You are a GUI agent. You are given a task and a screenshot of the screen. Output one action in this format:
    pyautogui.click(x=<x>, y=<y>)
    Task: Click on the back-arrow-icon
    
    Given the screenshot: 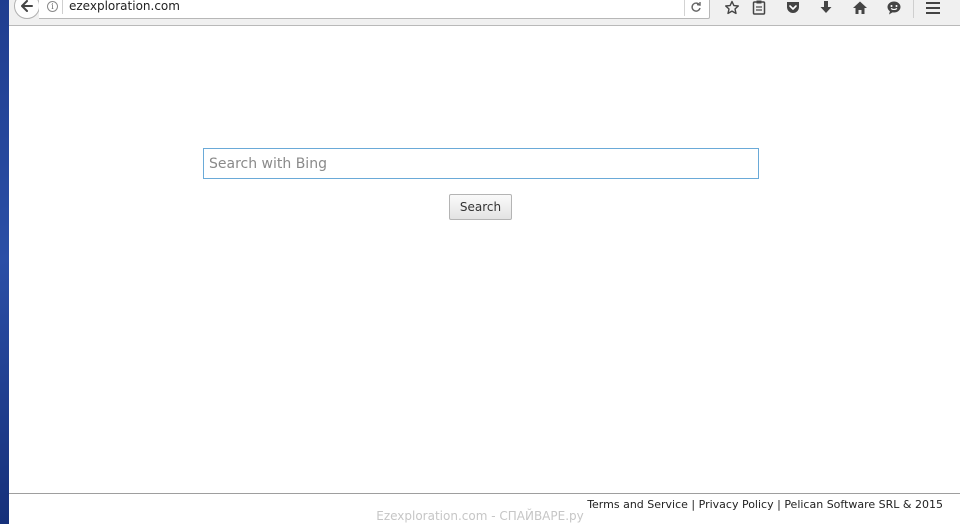 What is the action you would take?
    pyautogui.click(x=27, y=6)
    